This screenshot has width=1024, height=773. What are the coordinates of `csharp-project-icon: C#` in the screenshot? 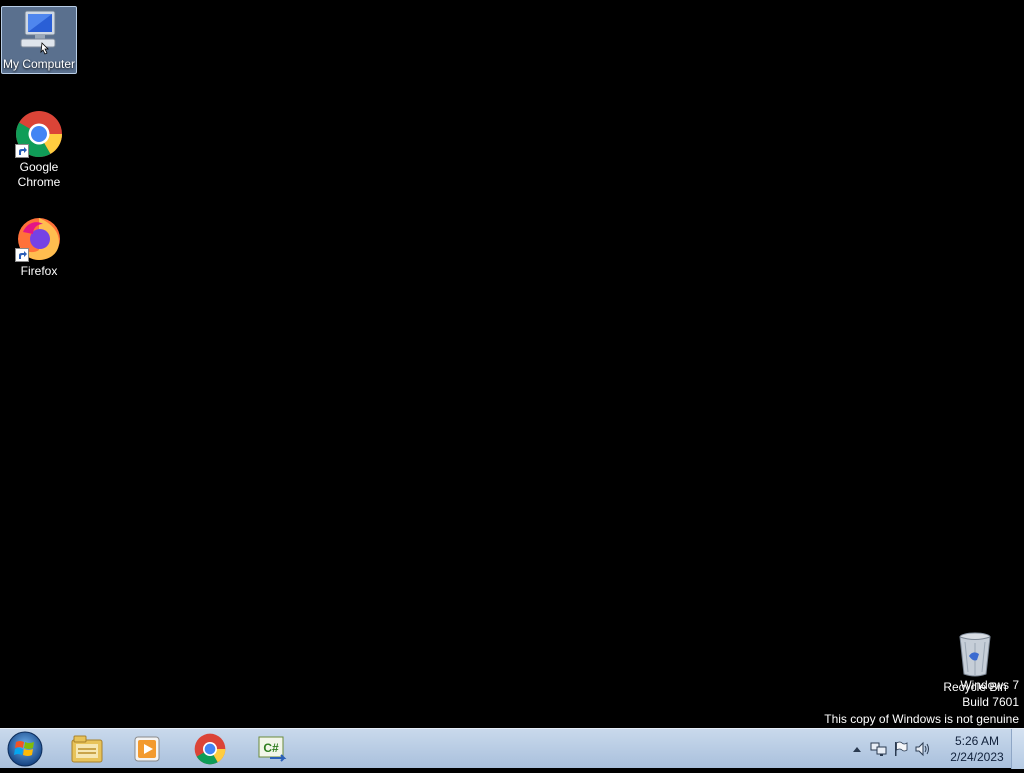 It's located at (272, 749).